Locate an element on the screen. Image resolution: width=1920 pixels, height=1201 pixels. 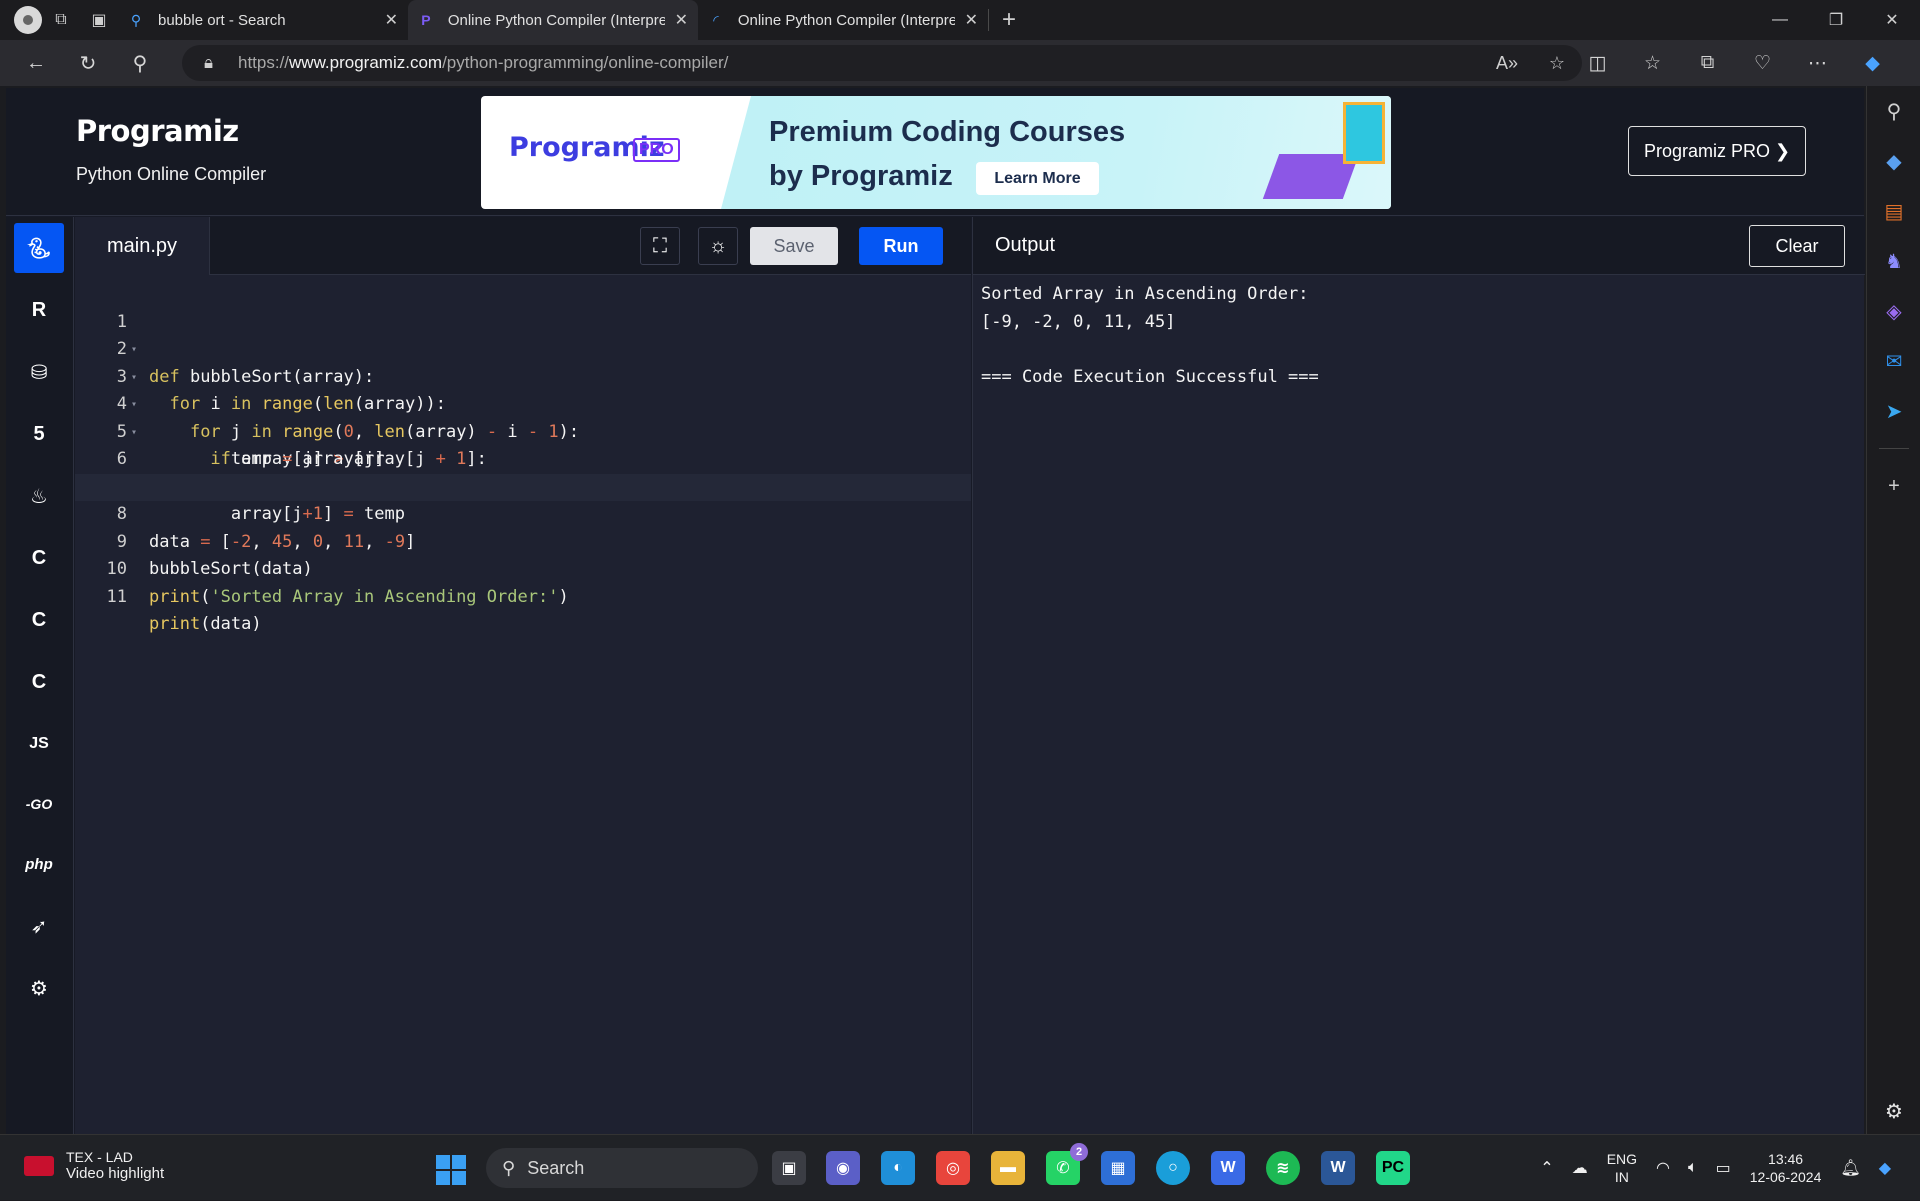
window-controls: — ❐ ✕ is located at coordinates (1836, 20).